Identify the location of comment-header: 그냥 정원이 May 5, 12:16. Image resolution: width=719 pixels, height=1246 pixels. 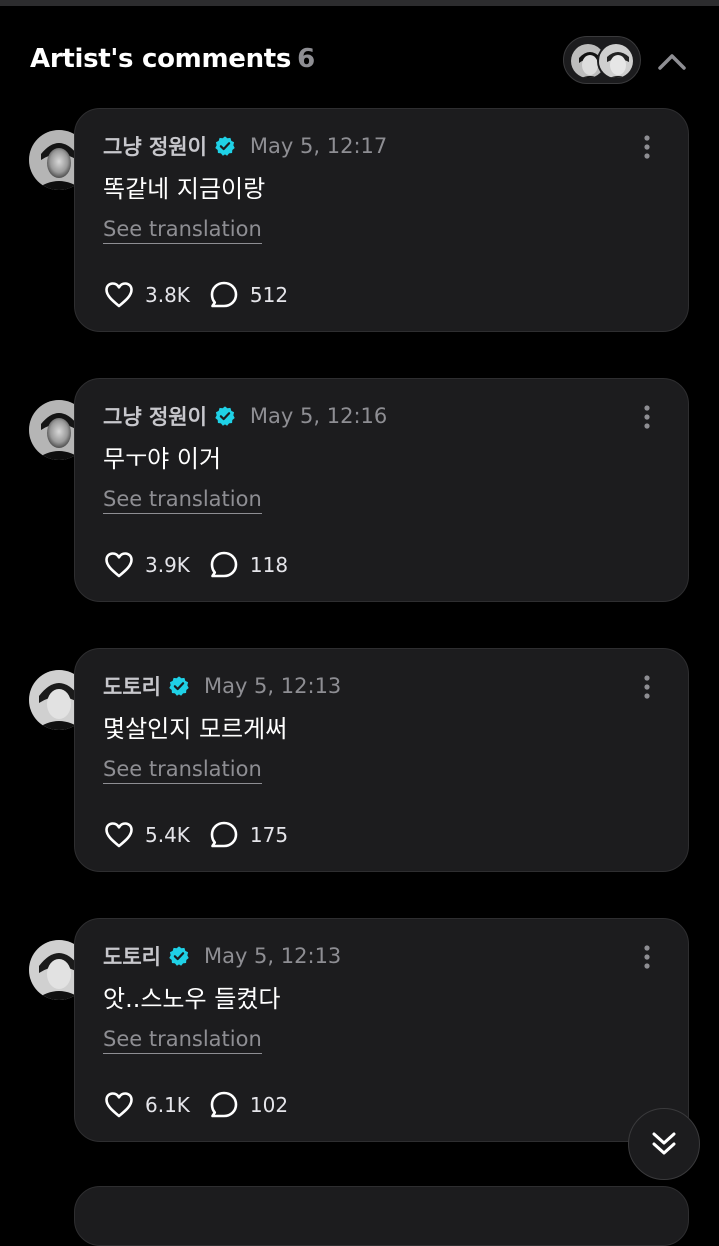
(245, 416).